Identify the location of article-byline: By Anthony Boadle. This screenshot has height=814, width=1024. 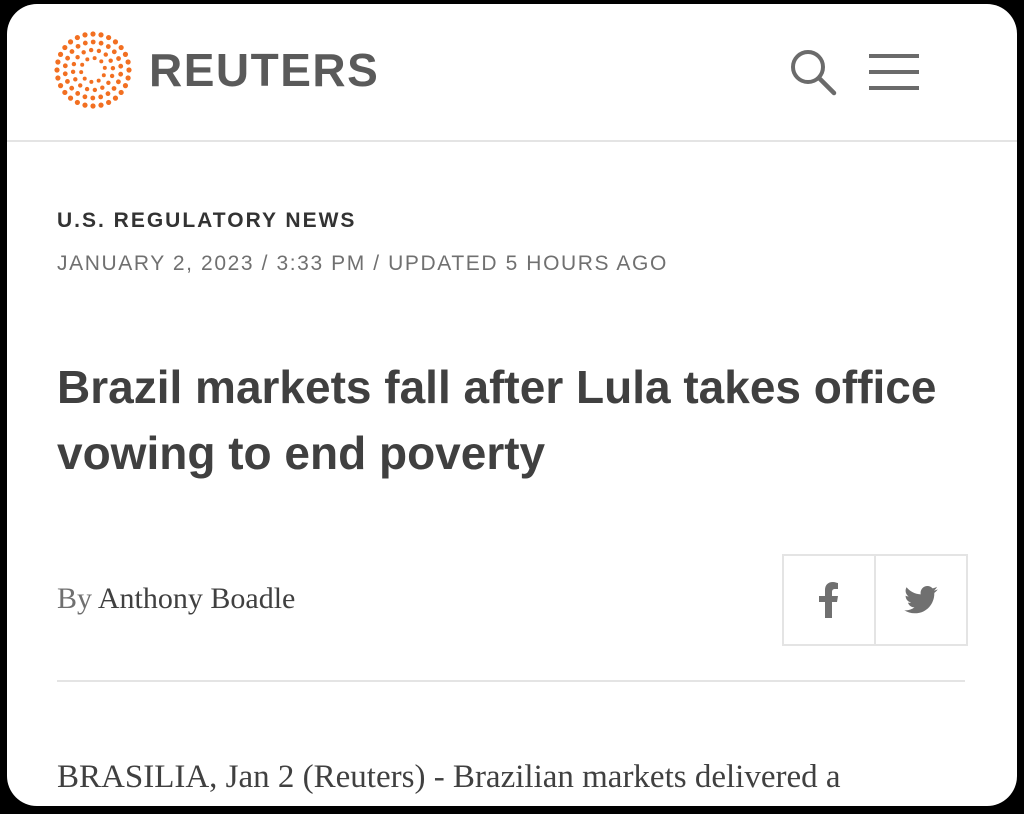
(176, 599).